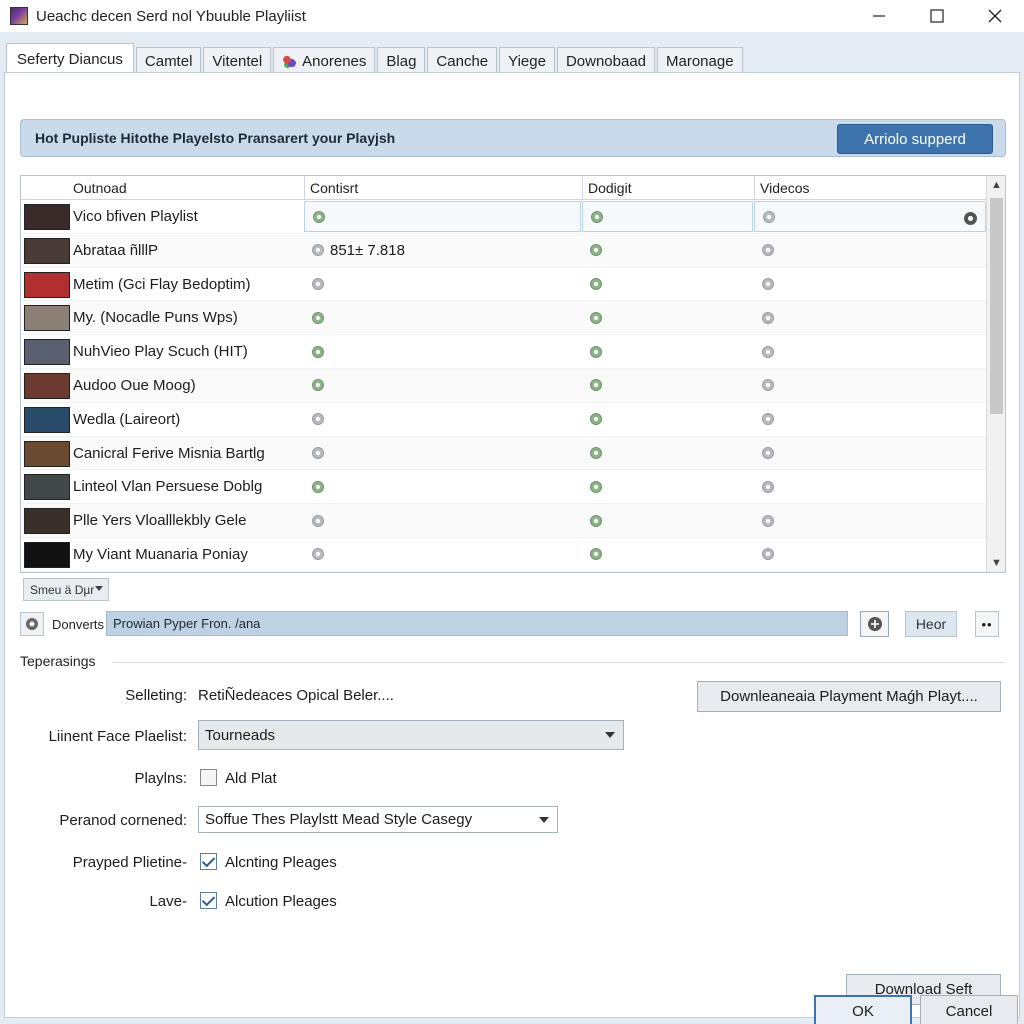  I want to click on maximize-icon, so click(937, 16).